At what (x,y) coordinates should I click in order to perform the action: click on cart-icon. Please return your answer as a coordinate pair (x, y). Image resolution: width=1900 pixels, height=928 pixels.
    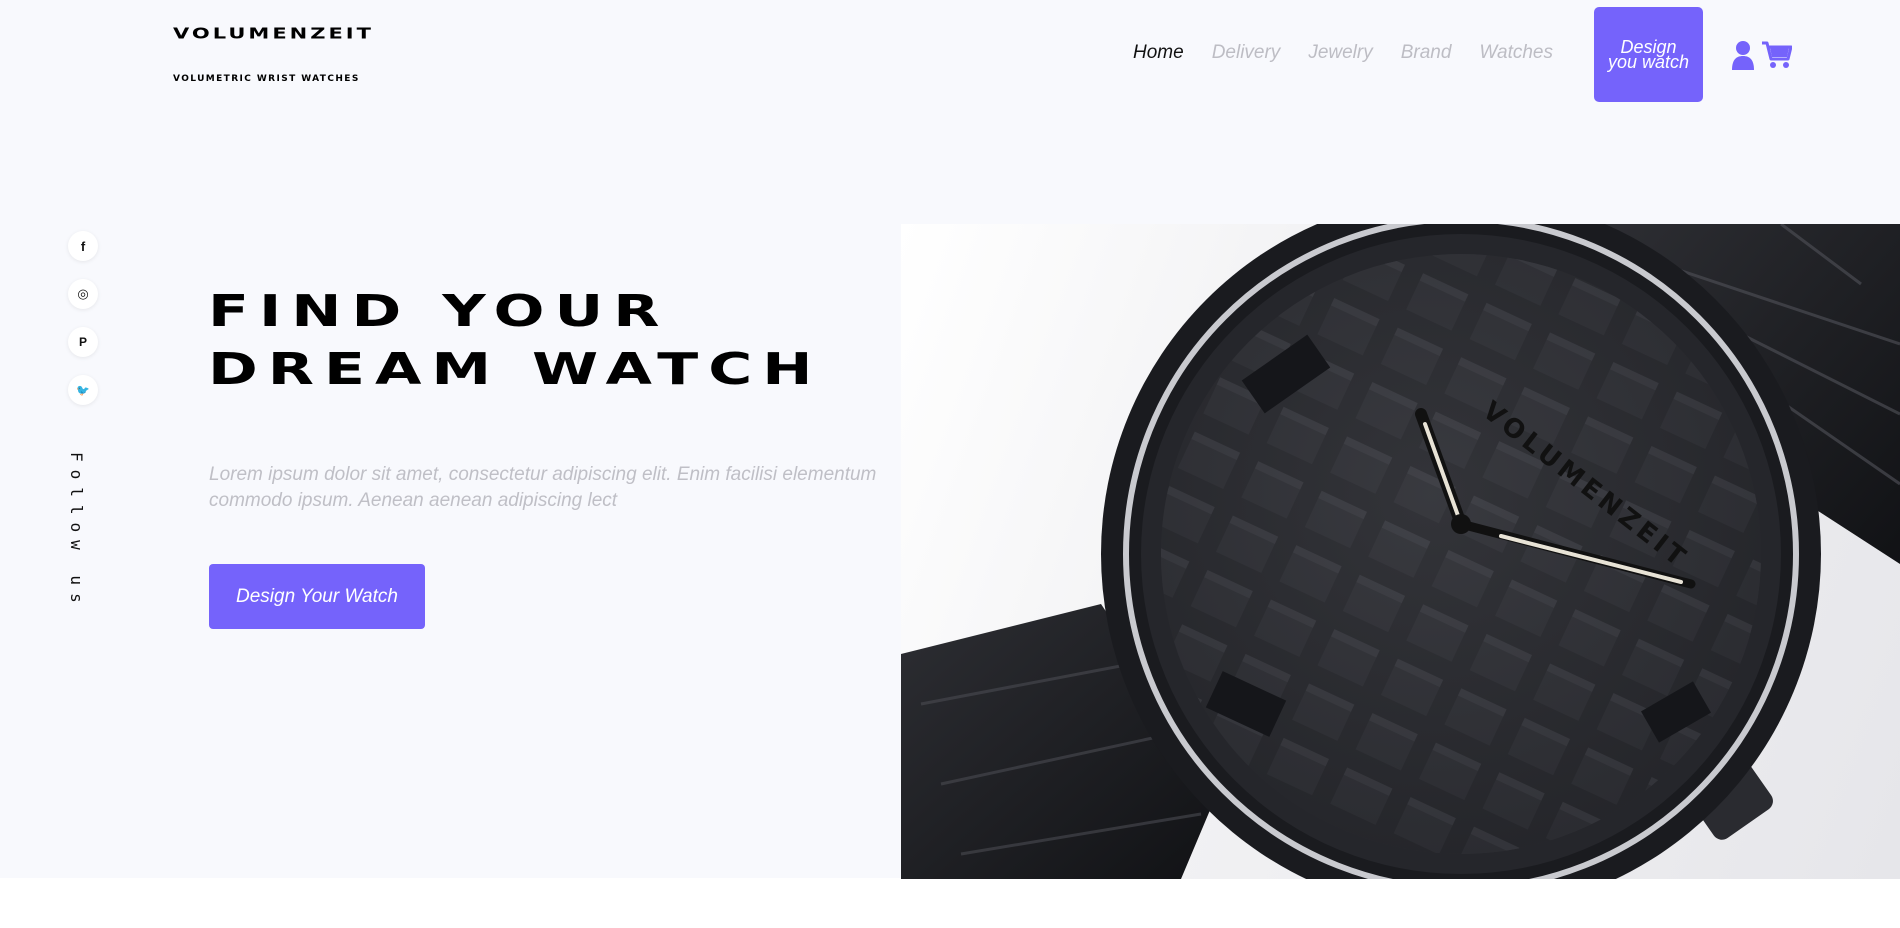
    Looking at the image, I should click on (1777, 55).